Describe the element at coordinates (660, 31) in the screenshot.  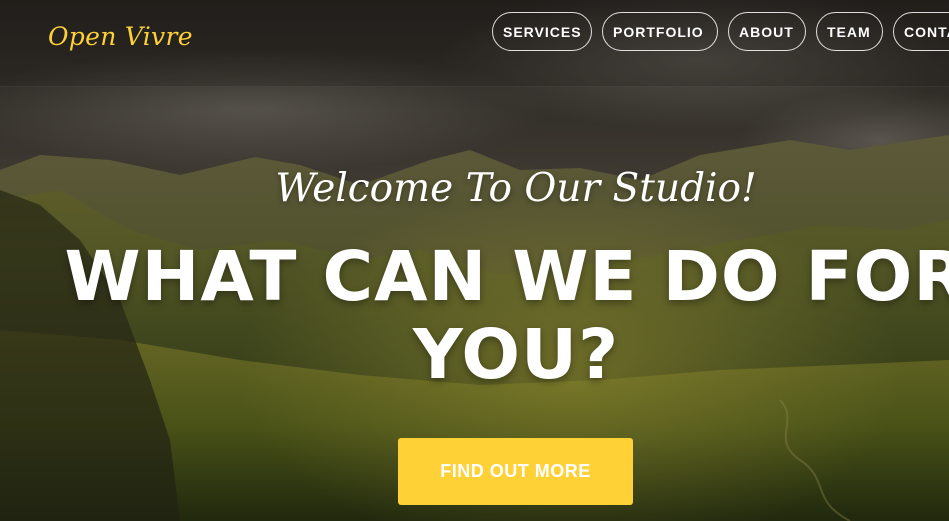
I see `nav-item-portfolio: PORTFOLIO` at that location.